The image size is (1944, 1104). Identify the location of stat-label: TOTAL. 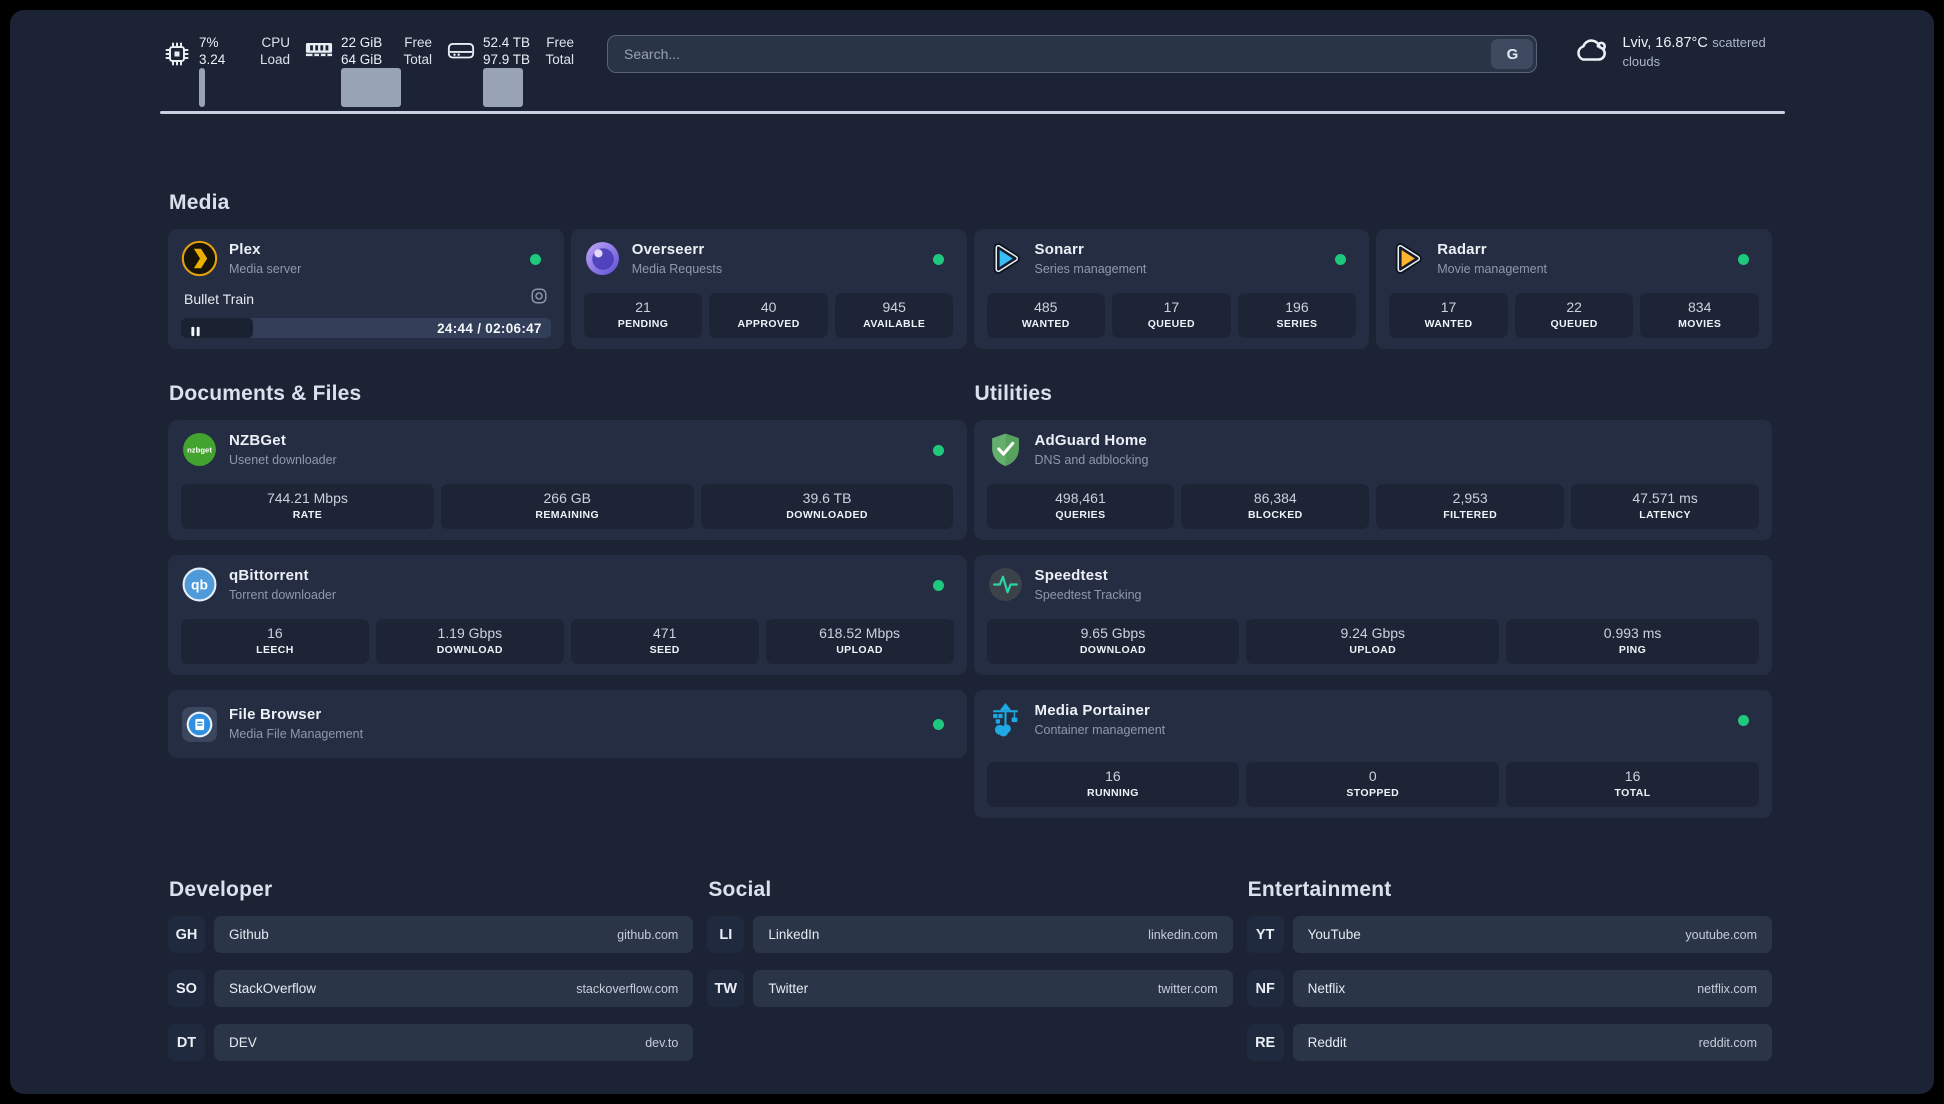
(1632, 793).